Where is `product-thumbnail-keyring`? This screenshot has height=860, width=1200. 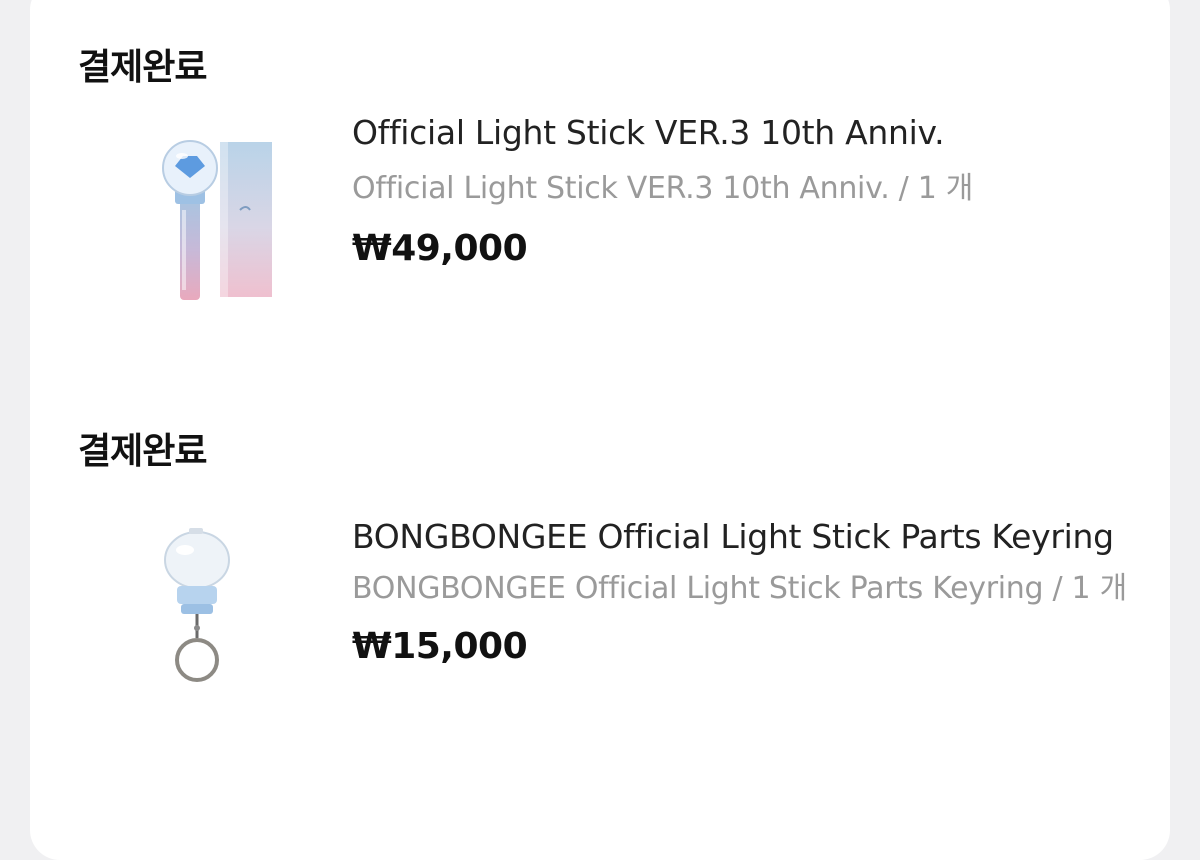
product-thumbnail-keyring is located at coordinates (200, 615).